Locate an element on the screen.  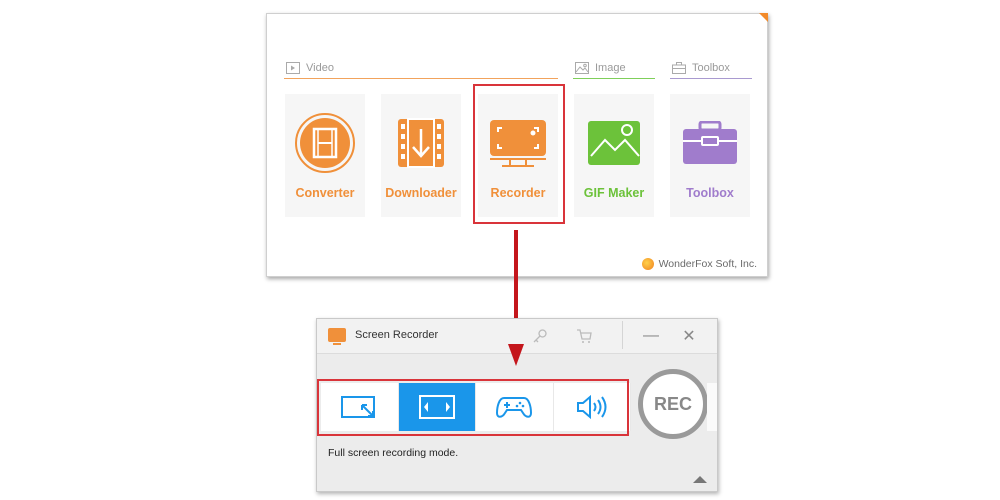
tile-downloader: Downloader is located at coordinates (421, 155).